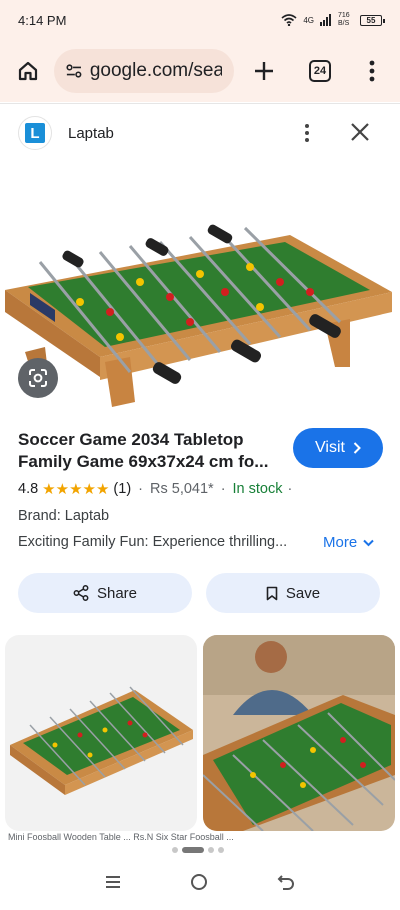  I want to click on system-home-button, so click(199, 884).